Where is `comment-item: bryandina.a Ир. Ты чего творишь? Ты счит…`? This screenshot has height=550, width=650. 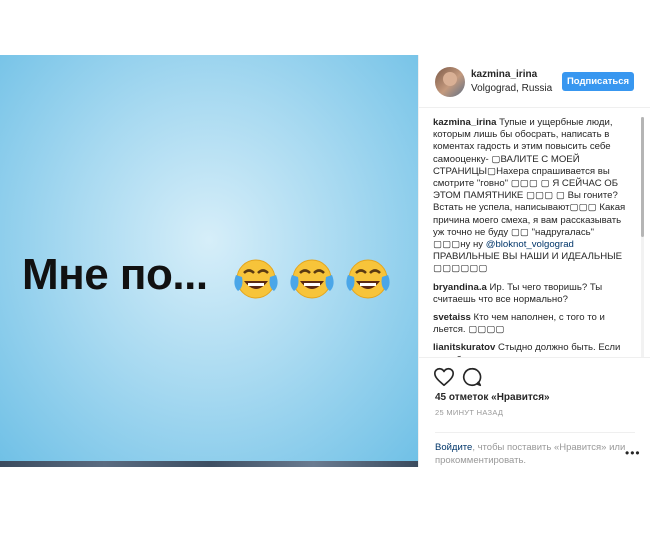 comment-item: bryandina.a Ир. Ты чего творишь? Ты счит… is located at coordinates (531, 294).